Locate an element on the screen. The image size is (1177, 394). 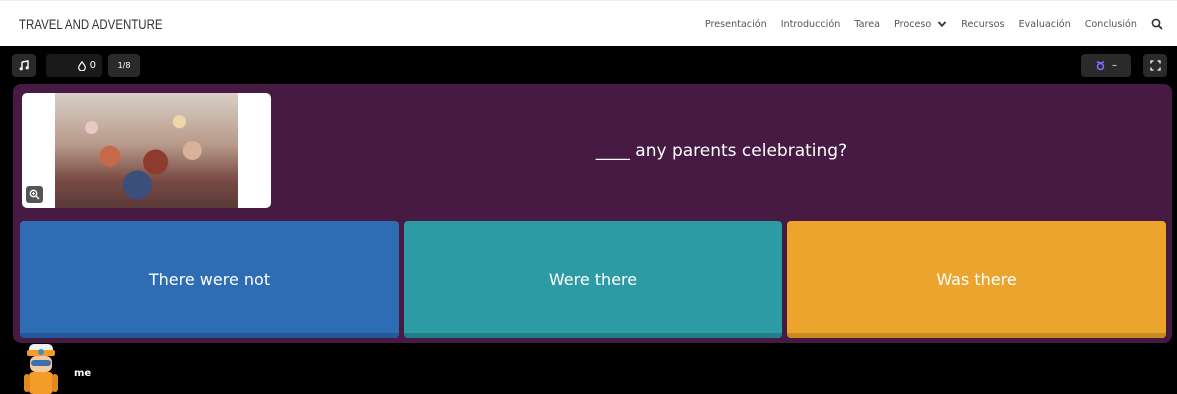
celebration-photo is located at coordinates (146, 150).